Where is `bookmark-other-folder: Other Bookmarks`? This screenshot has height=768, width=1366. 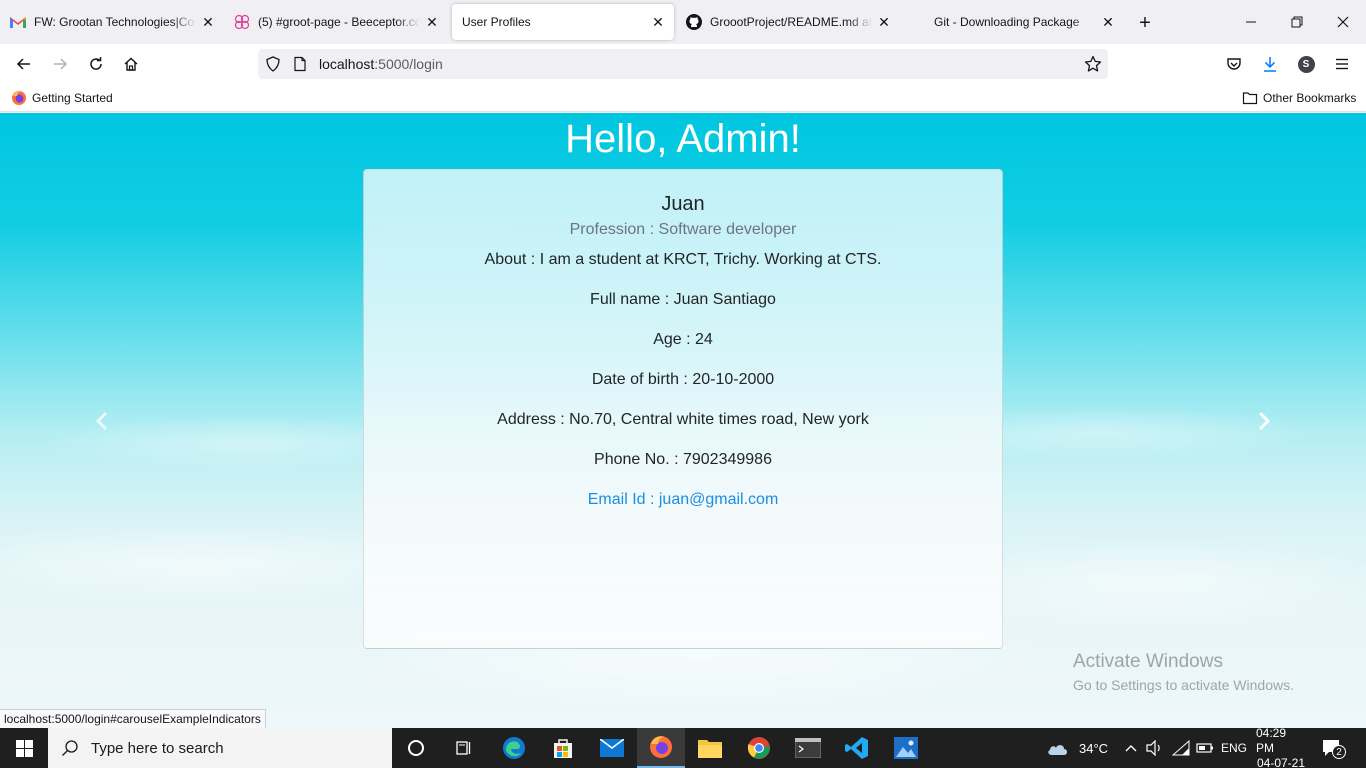
bookmark-other-folder: Other Bookmarks is located at coordinates (1299, 98).